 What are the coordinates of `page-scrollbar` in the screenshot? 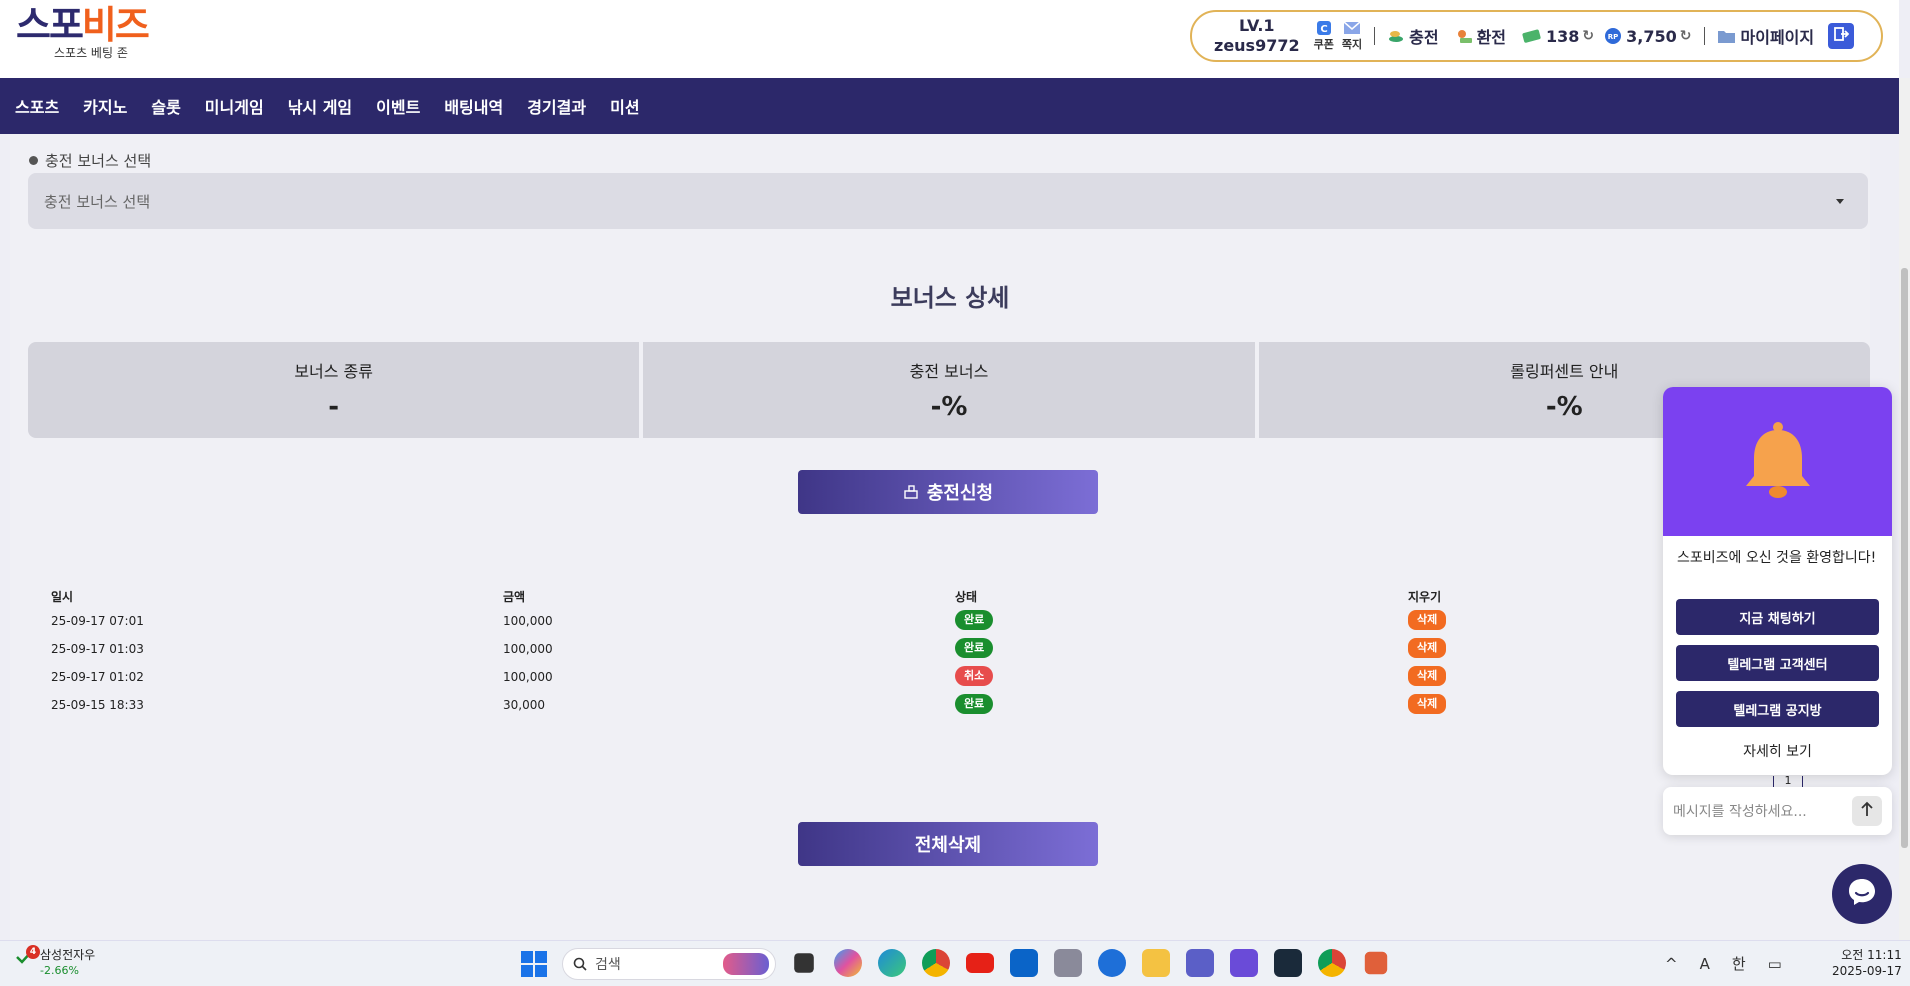 It's located at (1904, 509).